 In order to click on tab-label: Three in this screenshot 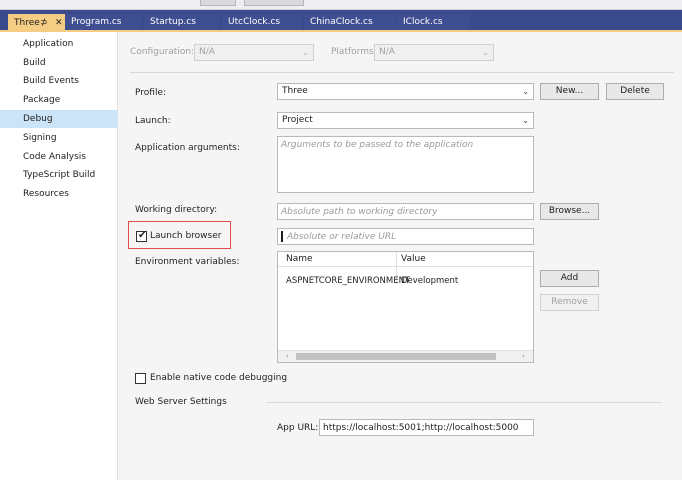, I will do `click(27, 23)`.